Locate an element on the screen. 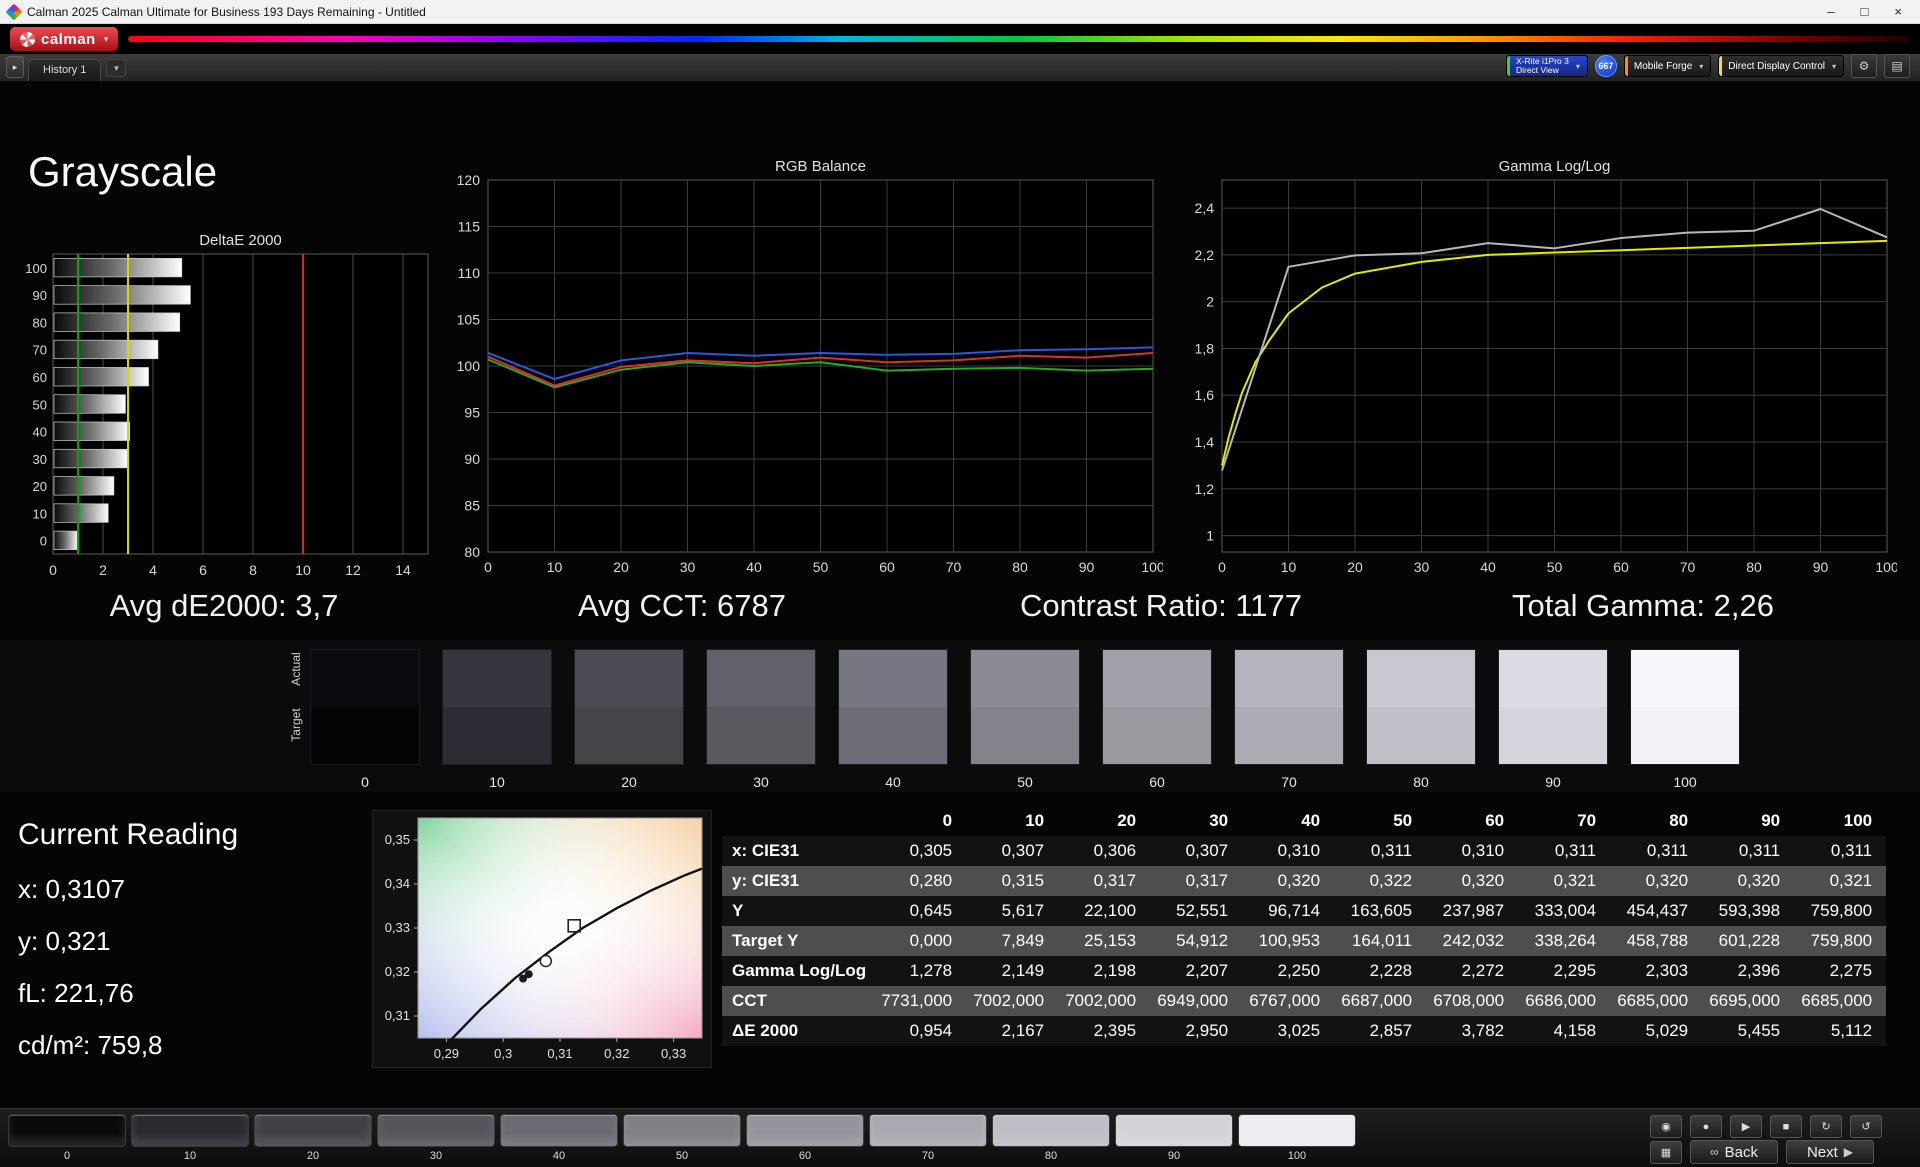 This screenshot has height=1167, width=1920. svg-text: 85 is located at coordinates (472, 506).